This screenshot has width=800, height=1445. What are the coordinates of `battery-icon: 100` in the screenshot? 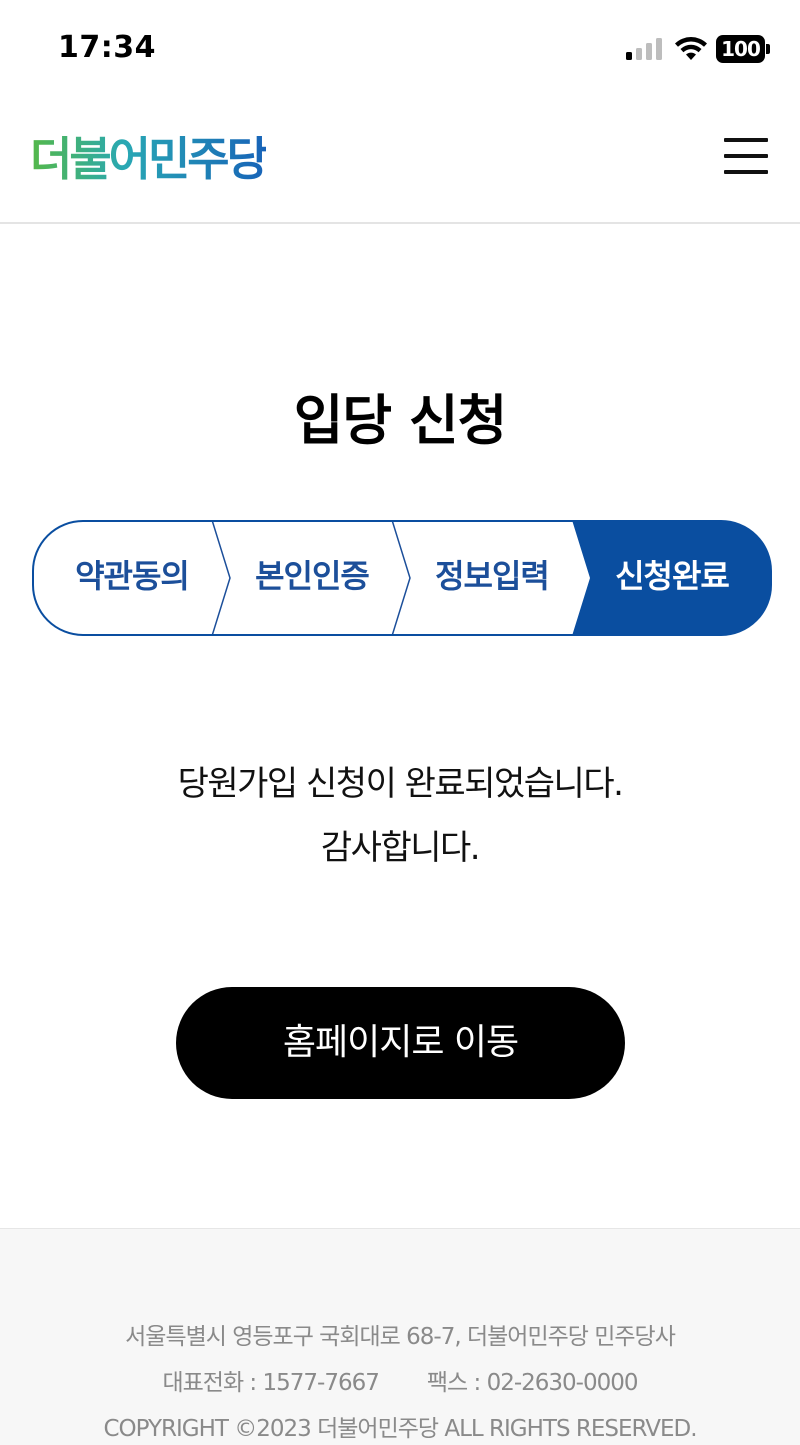 It's located at (743, 49).